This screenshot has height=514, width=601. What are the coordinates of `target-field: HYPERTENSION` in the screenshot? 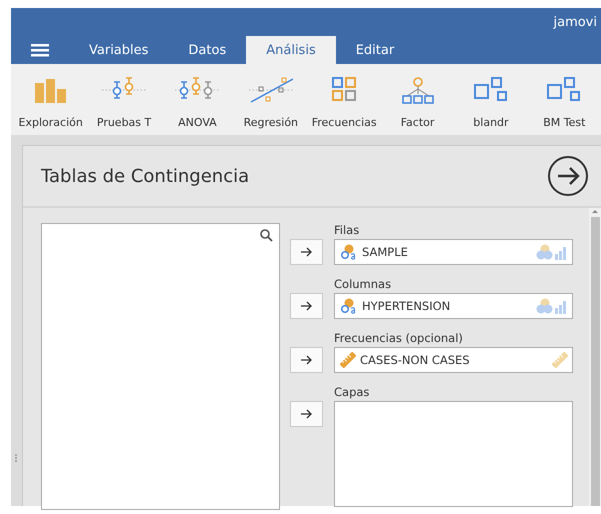 It's located at (453, 306).